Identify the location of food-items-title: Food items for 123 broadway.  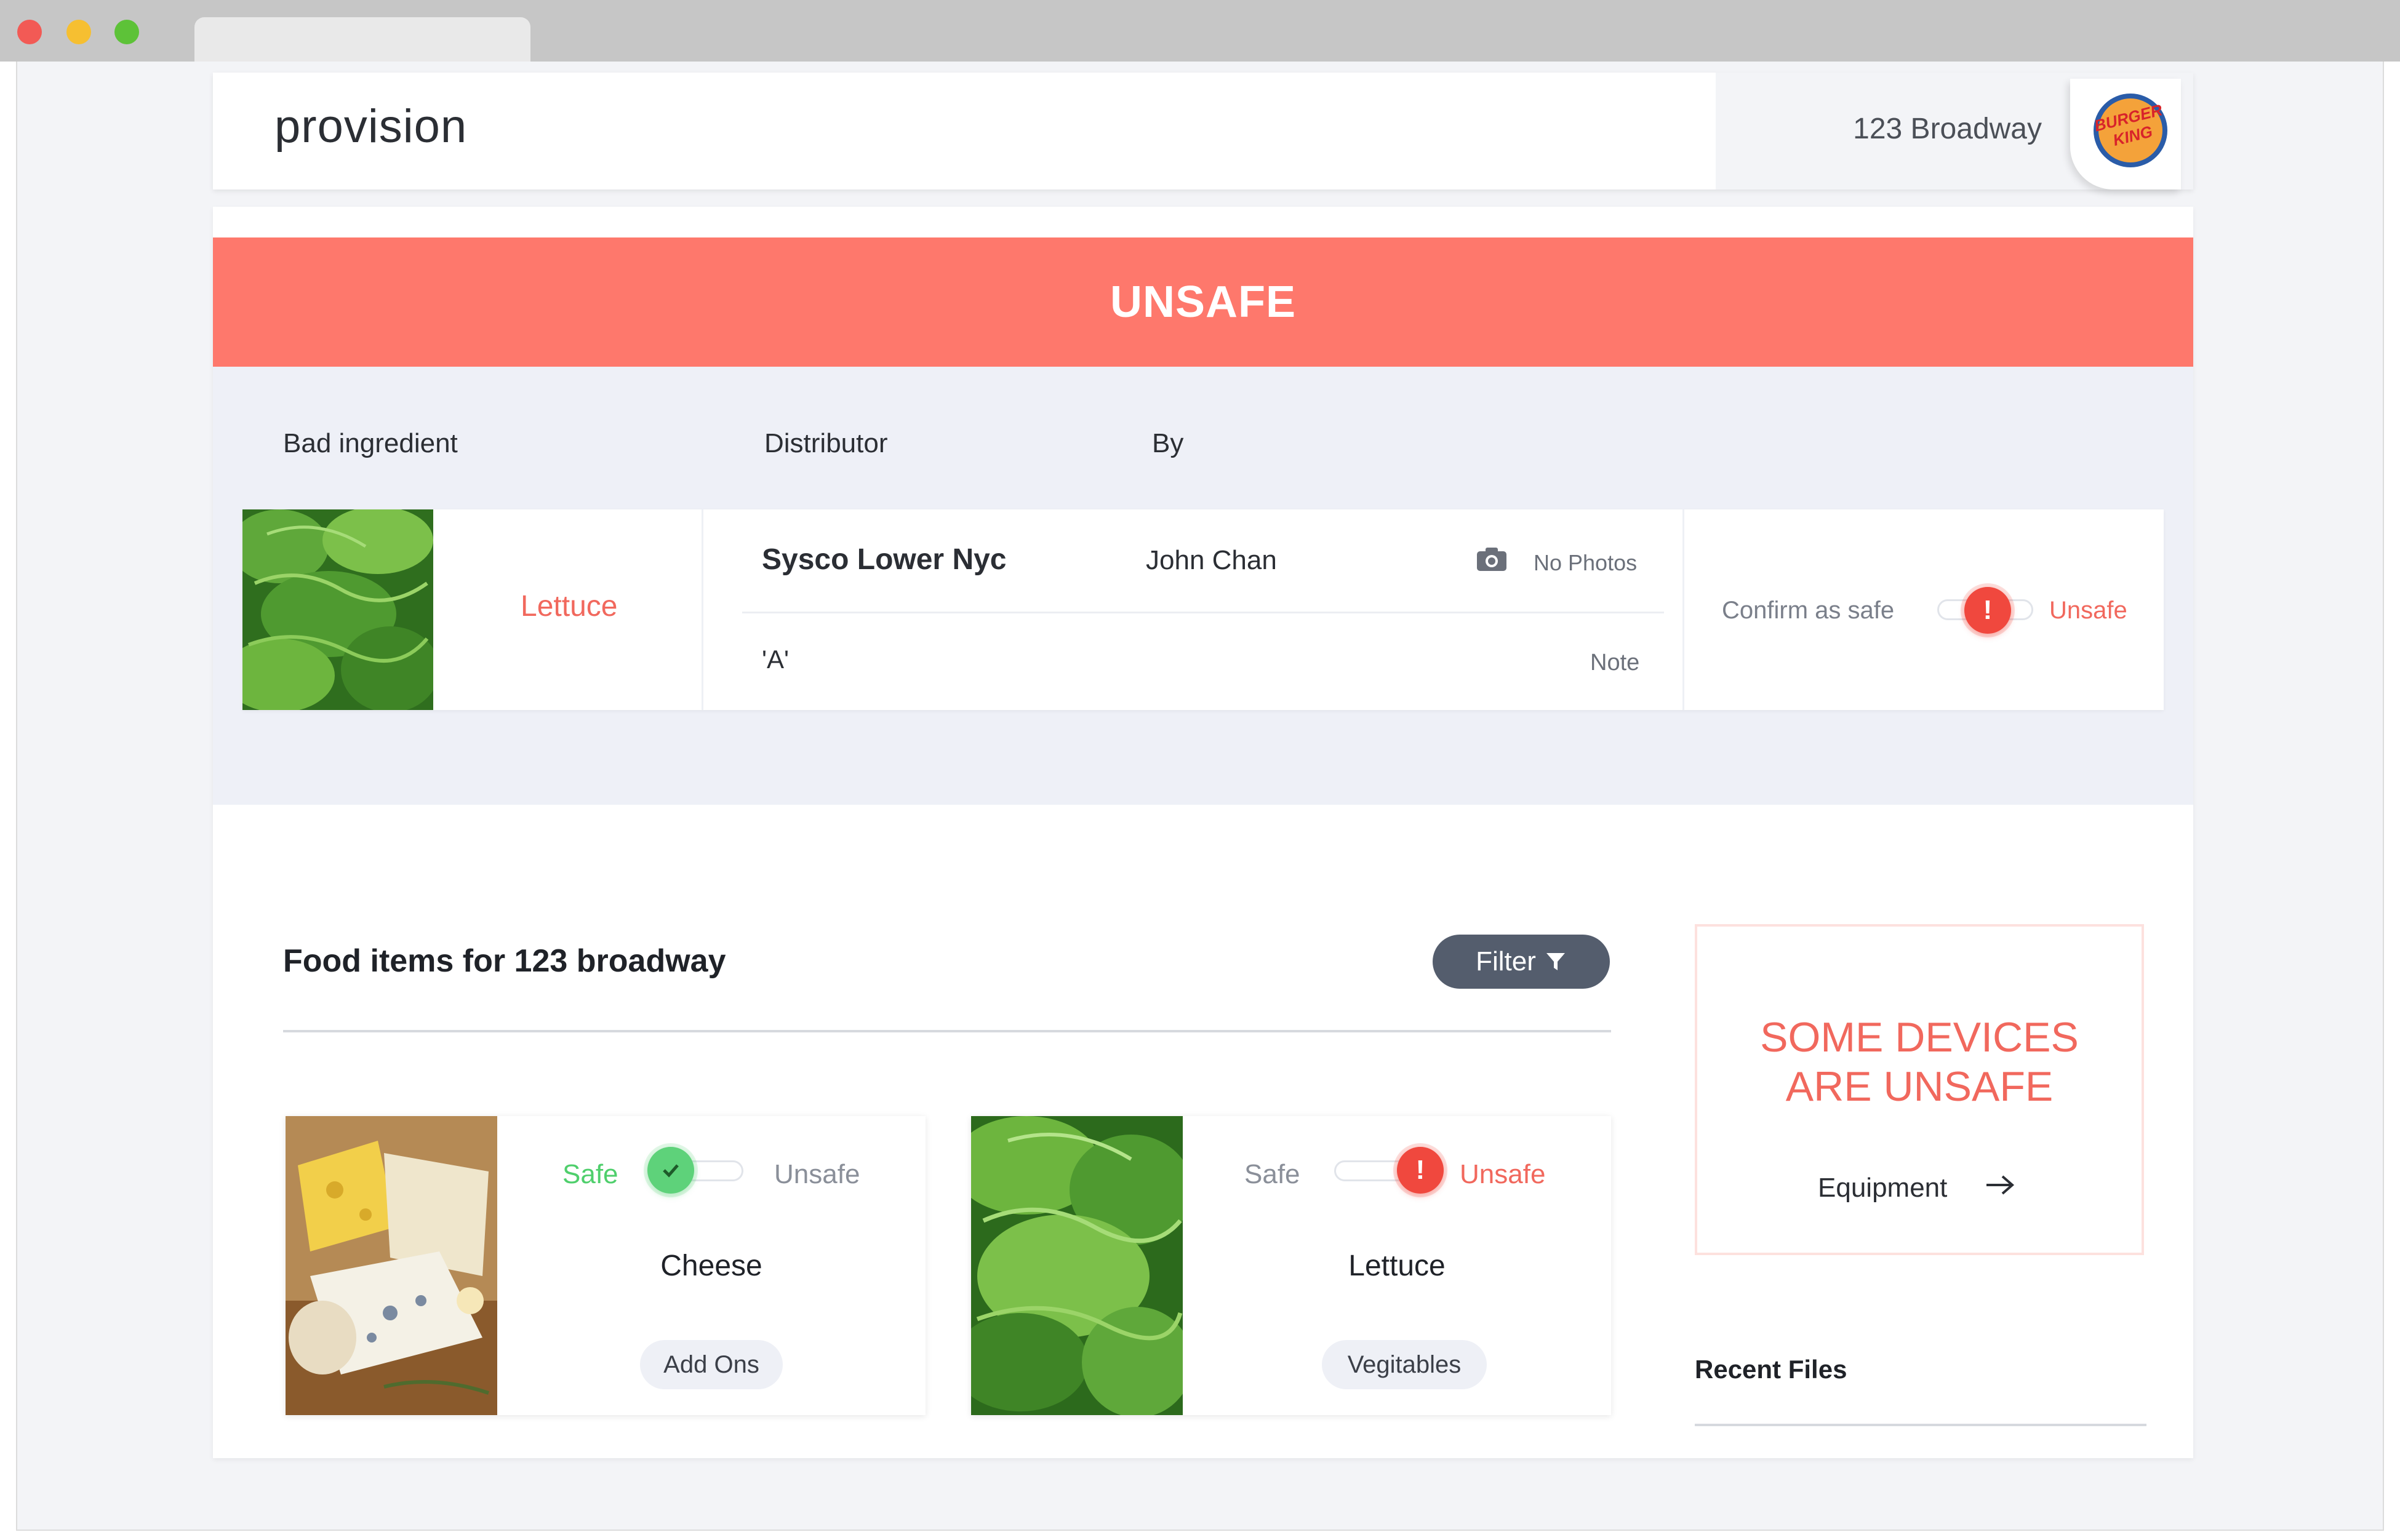
(504, 961).